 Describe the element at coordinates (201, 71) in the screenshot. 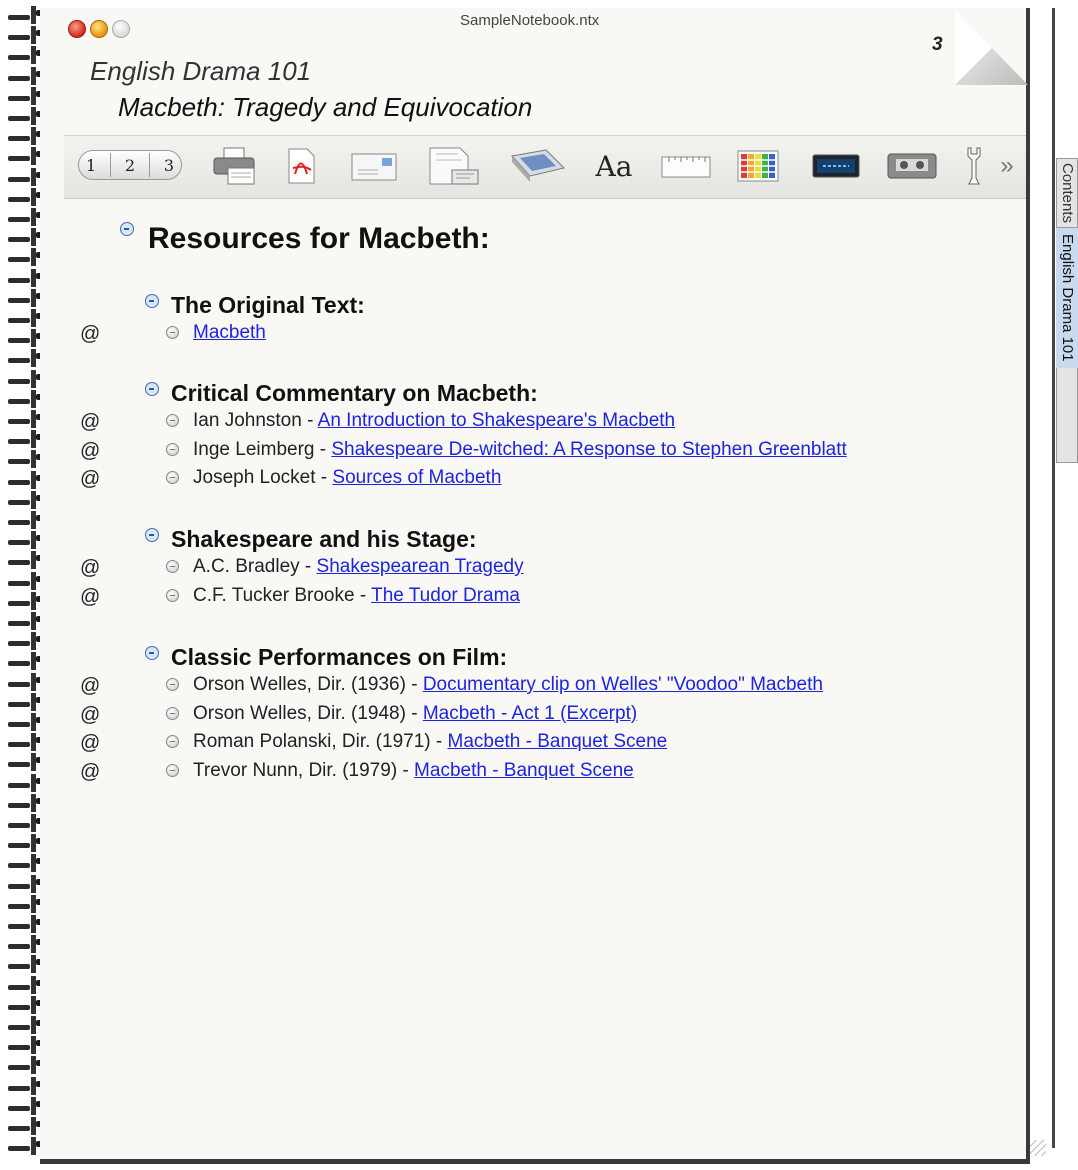

I see `notebook-title: English Drama 101` at that location.